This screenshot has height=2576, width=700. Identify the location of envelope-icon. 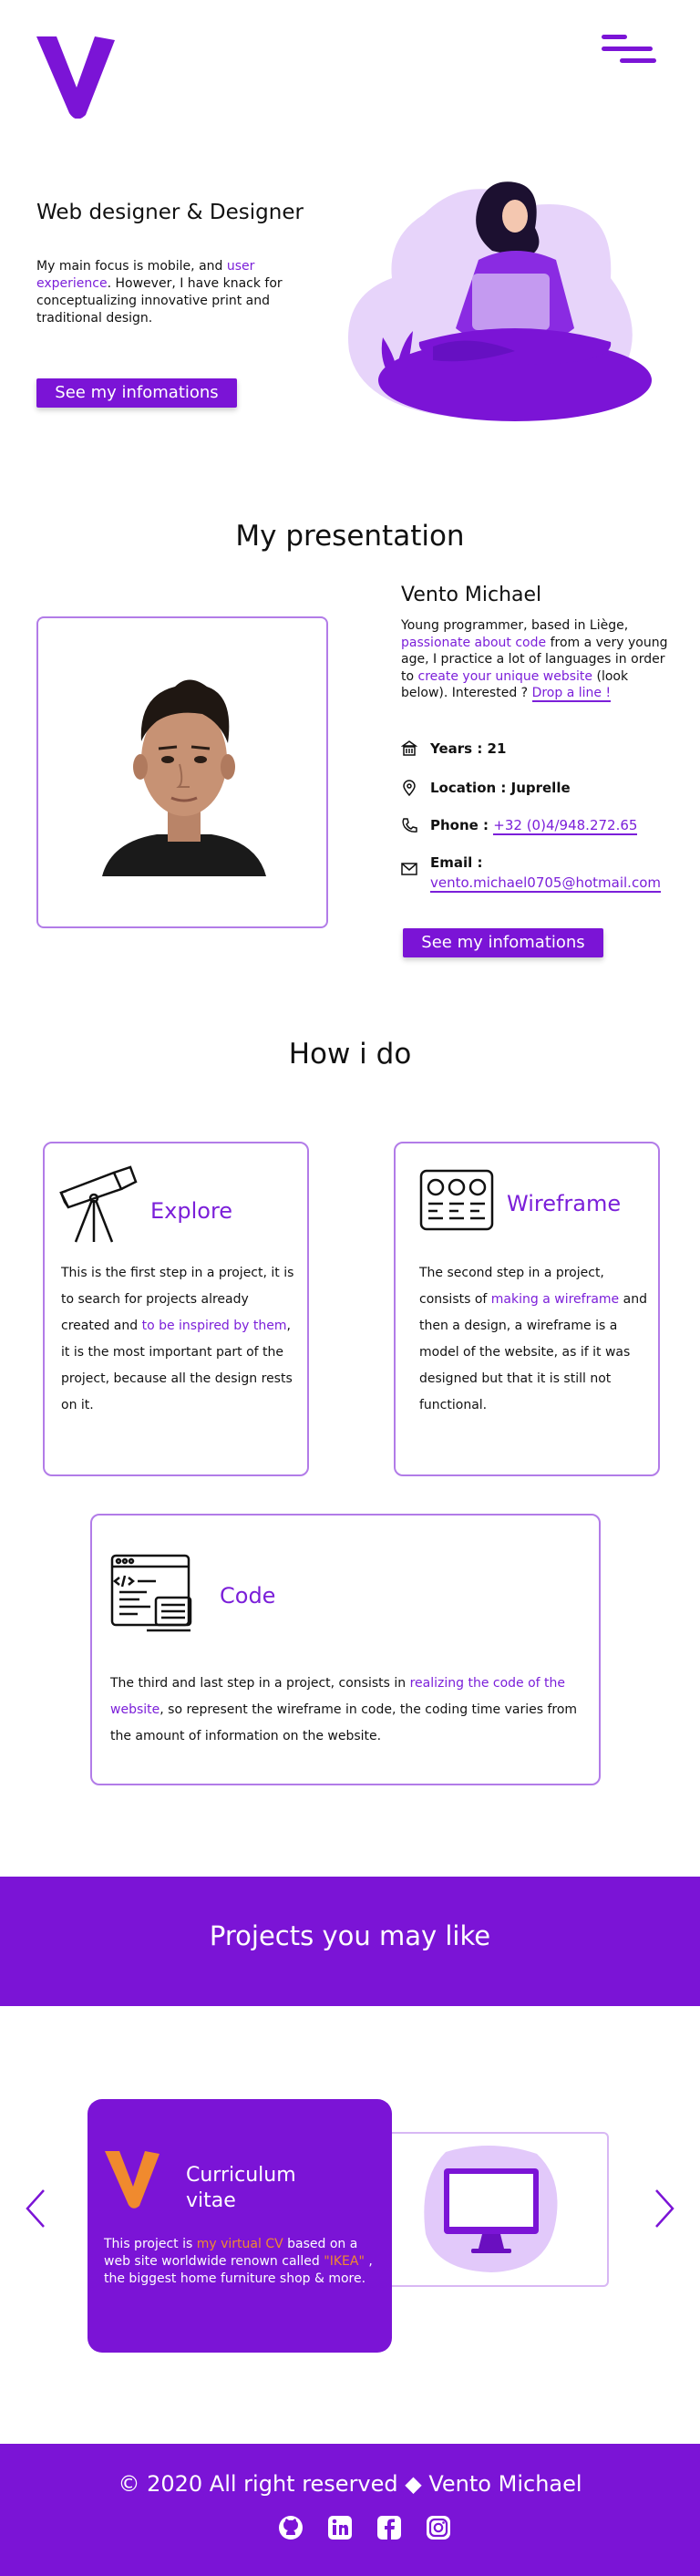
(409, 869).